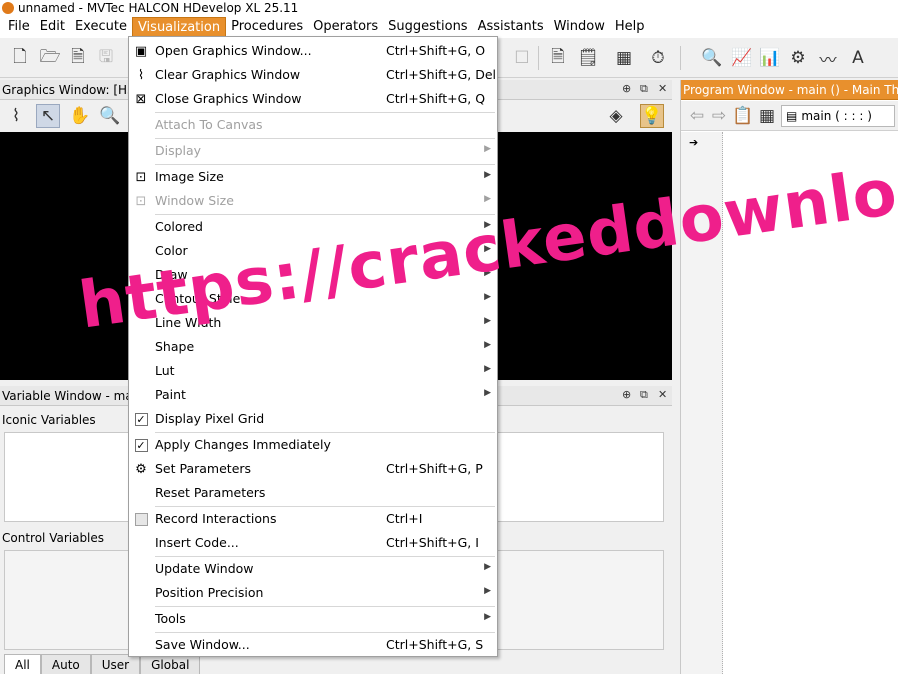 This screenshot has height=674, width=898. Describe the element at coordinates (115, 664) in the screenshot. I see `tab-user: User` at that location.